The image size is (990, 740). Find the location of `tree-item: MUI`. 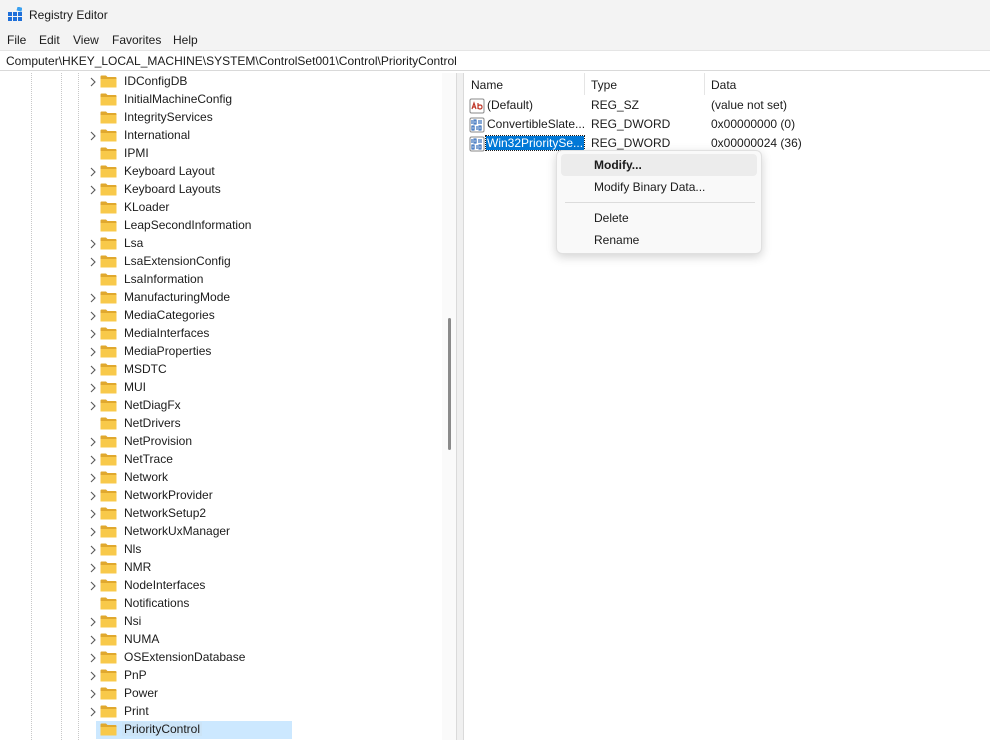

tree-item: MUI is located at coordinates (258, 388).